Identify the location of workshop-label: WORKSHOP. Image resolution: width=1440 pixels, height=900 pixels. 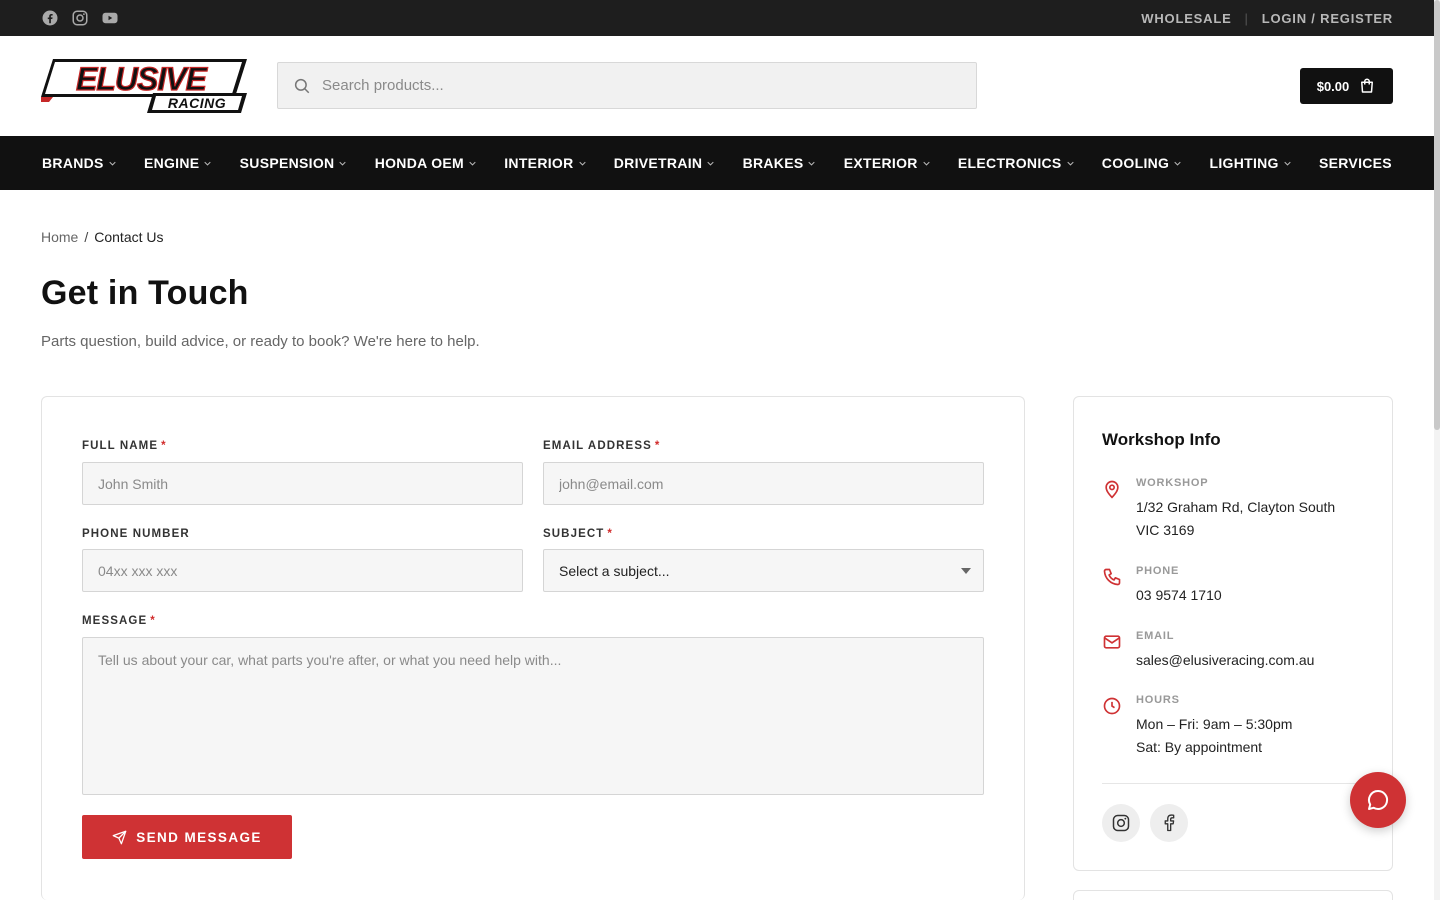
(1172, 483).